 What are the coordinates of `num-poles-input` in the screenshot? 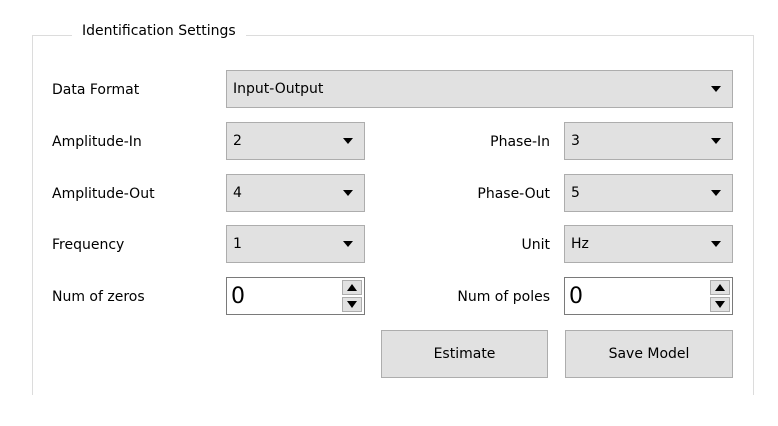 It's located at (635, 296).